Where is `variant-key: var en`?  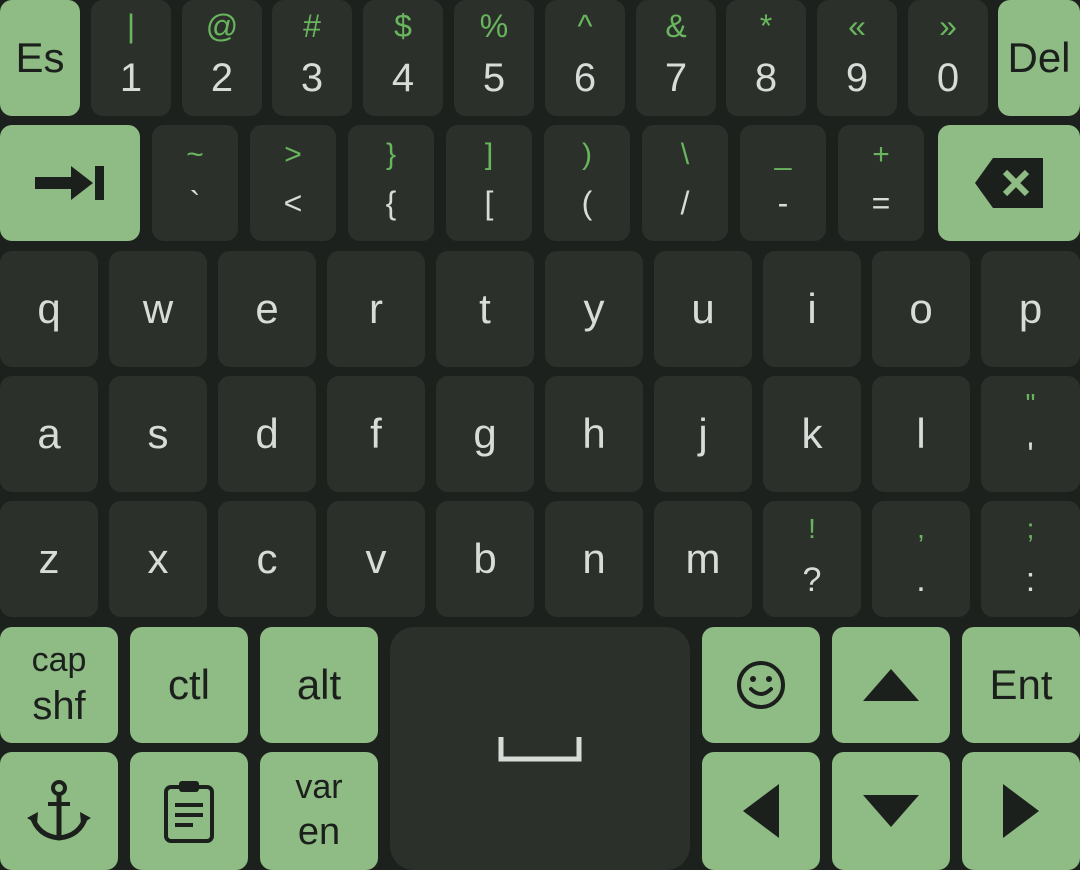
variant-key: var en is located at coordinates (319, 811).